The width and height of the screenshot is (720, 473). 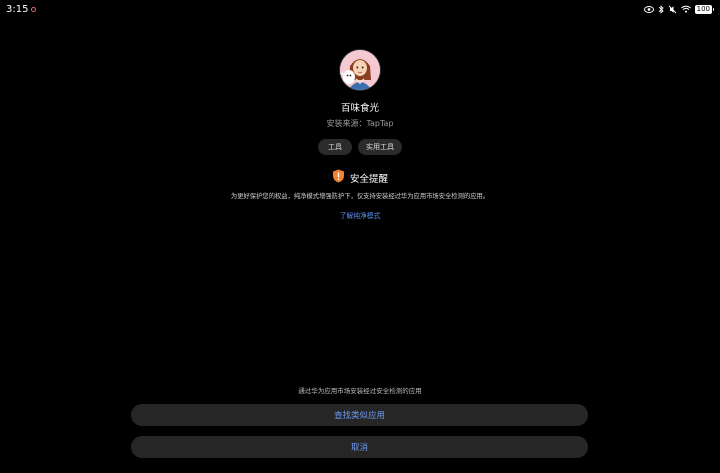 I want to click on tag-utility-tools: 实用工具, so click(x=380, y=147).